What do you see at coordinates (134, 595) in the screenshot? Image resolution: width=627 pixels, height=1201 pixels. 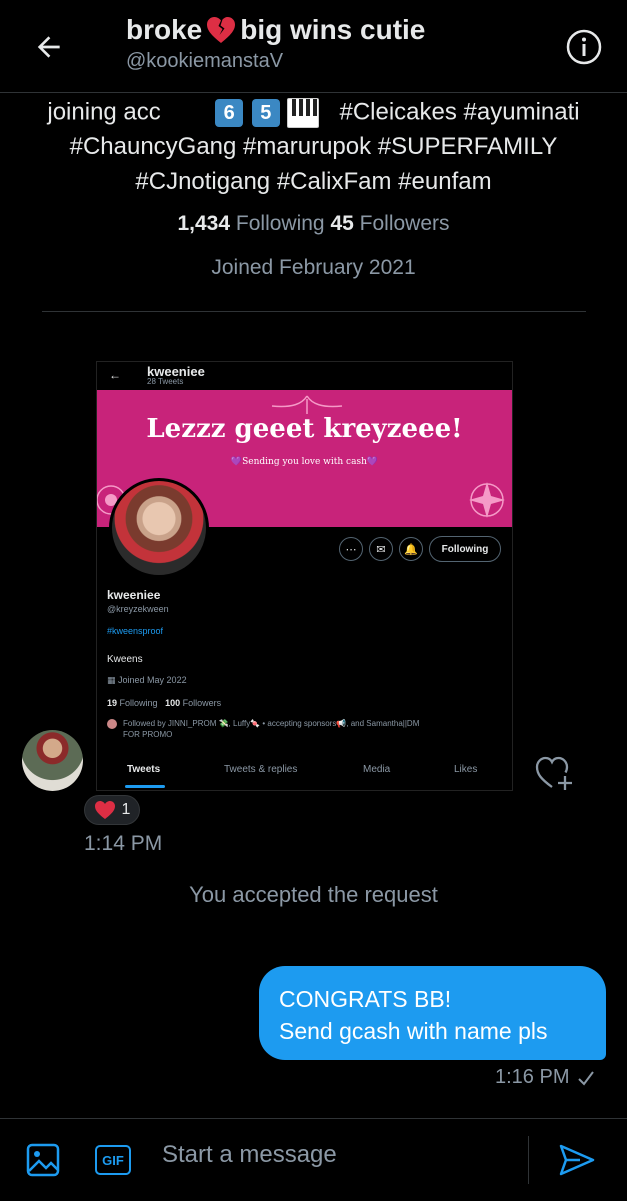 I see `card-name: kweeniee` at bounding box center [134, 595].